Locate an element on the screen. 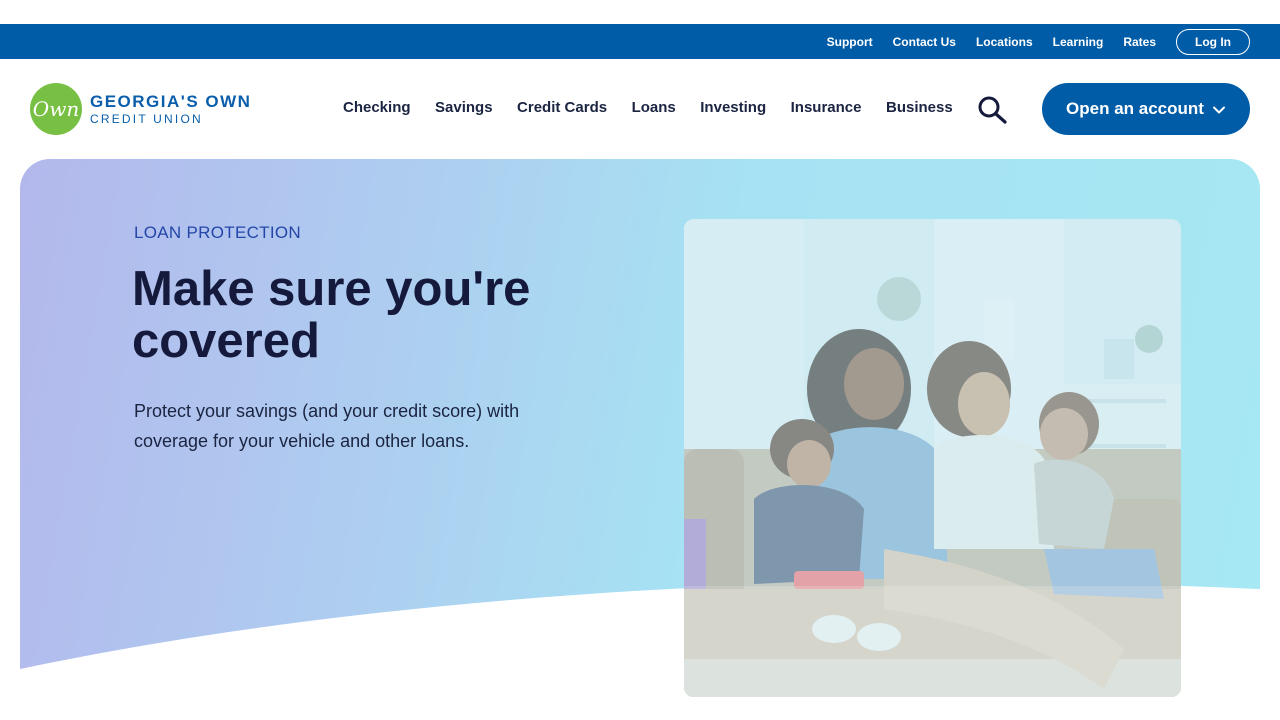  hero-title: Make sure you're covered is located at coordinates (331, 315).